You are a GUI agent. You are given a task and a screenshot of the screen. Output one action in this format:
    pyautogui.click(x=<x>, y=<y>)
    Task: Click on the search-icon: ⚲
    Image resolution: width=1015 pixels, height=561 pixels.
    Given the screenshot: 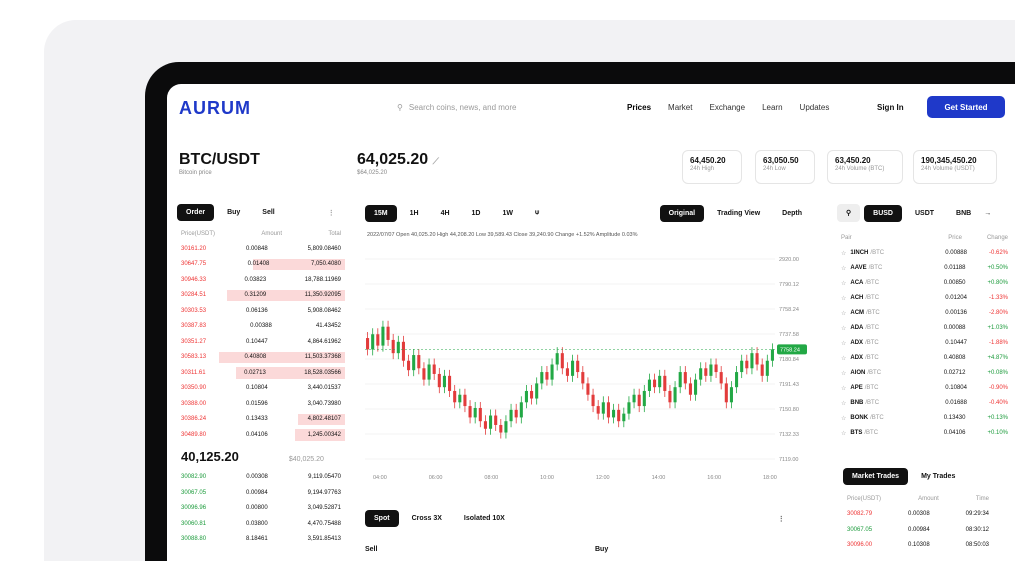 What is the action you would take?
    pyautogui.click(x=849, y=213)
    